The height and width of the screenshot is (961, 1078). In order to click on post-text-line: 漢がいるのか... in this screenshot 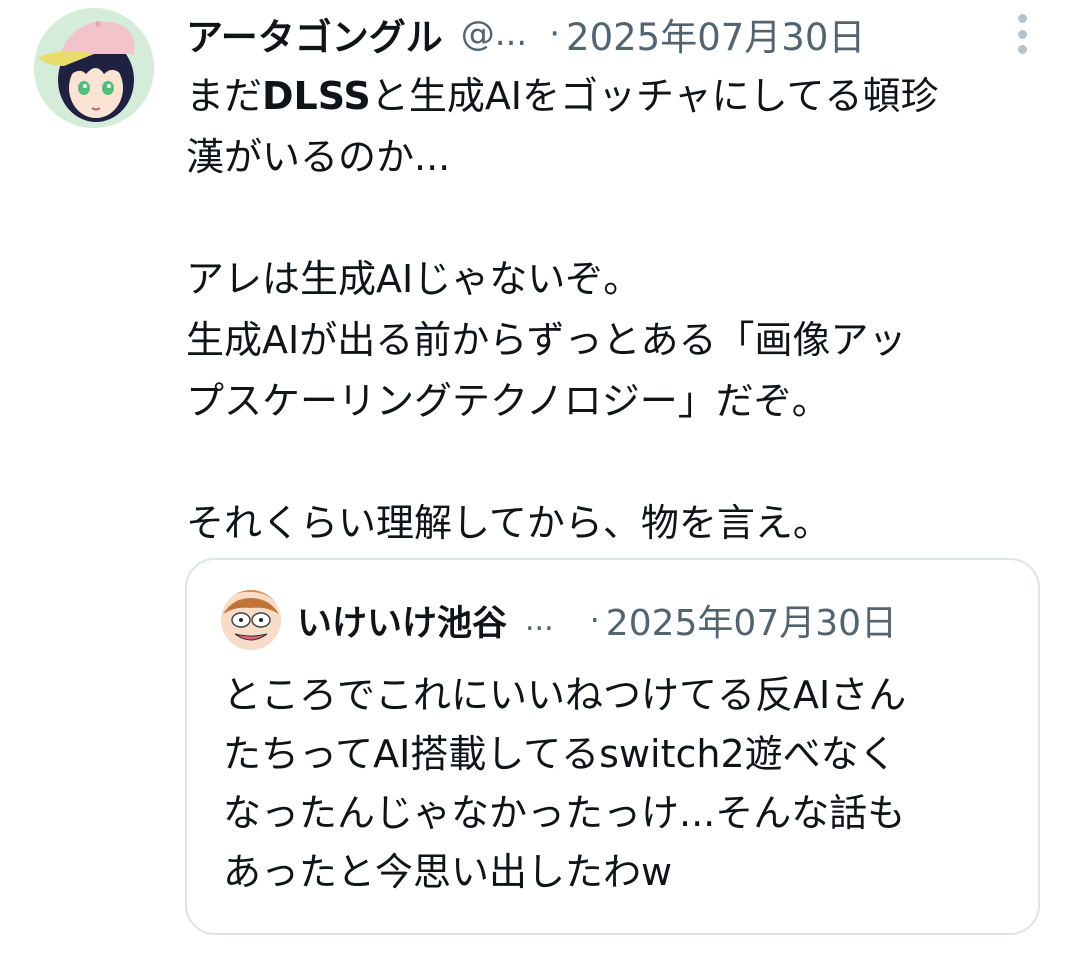, I will do `click(318, 157)`.